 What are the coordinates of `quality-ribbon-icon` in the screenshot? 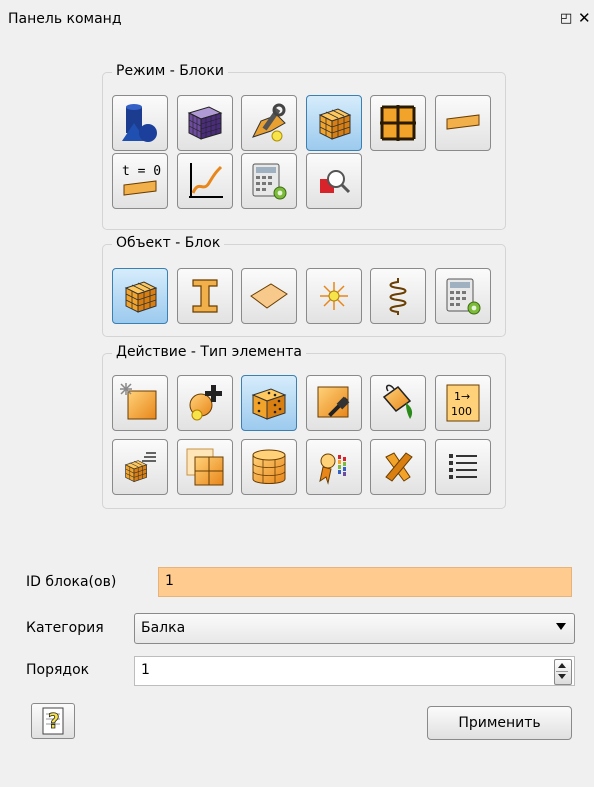 It's located at (332, 469).